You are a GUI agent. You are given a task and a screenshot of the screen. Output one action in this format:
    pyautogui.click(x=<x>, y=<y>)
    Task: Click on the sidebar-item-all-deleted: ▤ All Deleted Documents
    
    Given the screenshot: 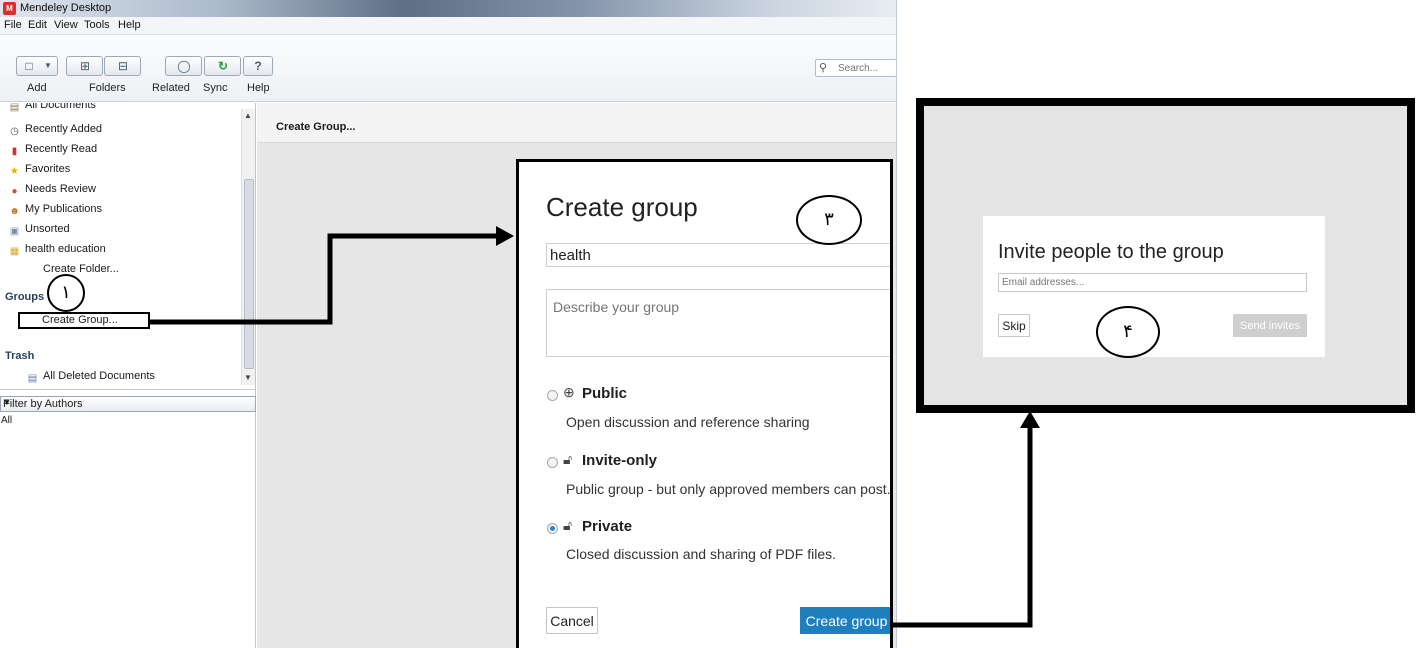 What is the action you would take?
    pyautogui.click(x=90, y=377)
    